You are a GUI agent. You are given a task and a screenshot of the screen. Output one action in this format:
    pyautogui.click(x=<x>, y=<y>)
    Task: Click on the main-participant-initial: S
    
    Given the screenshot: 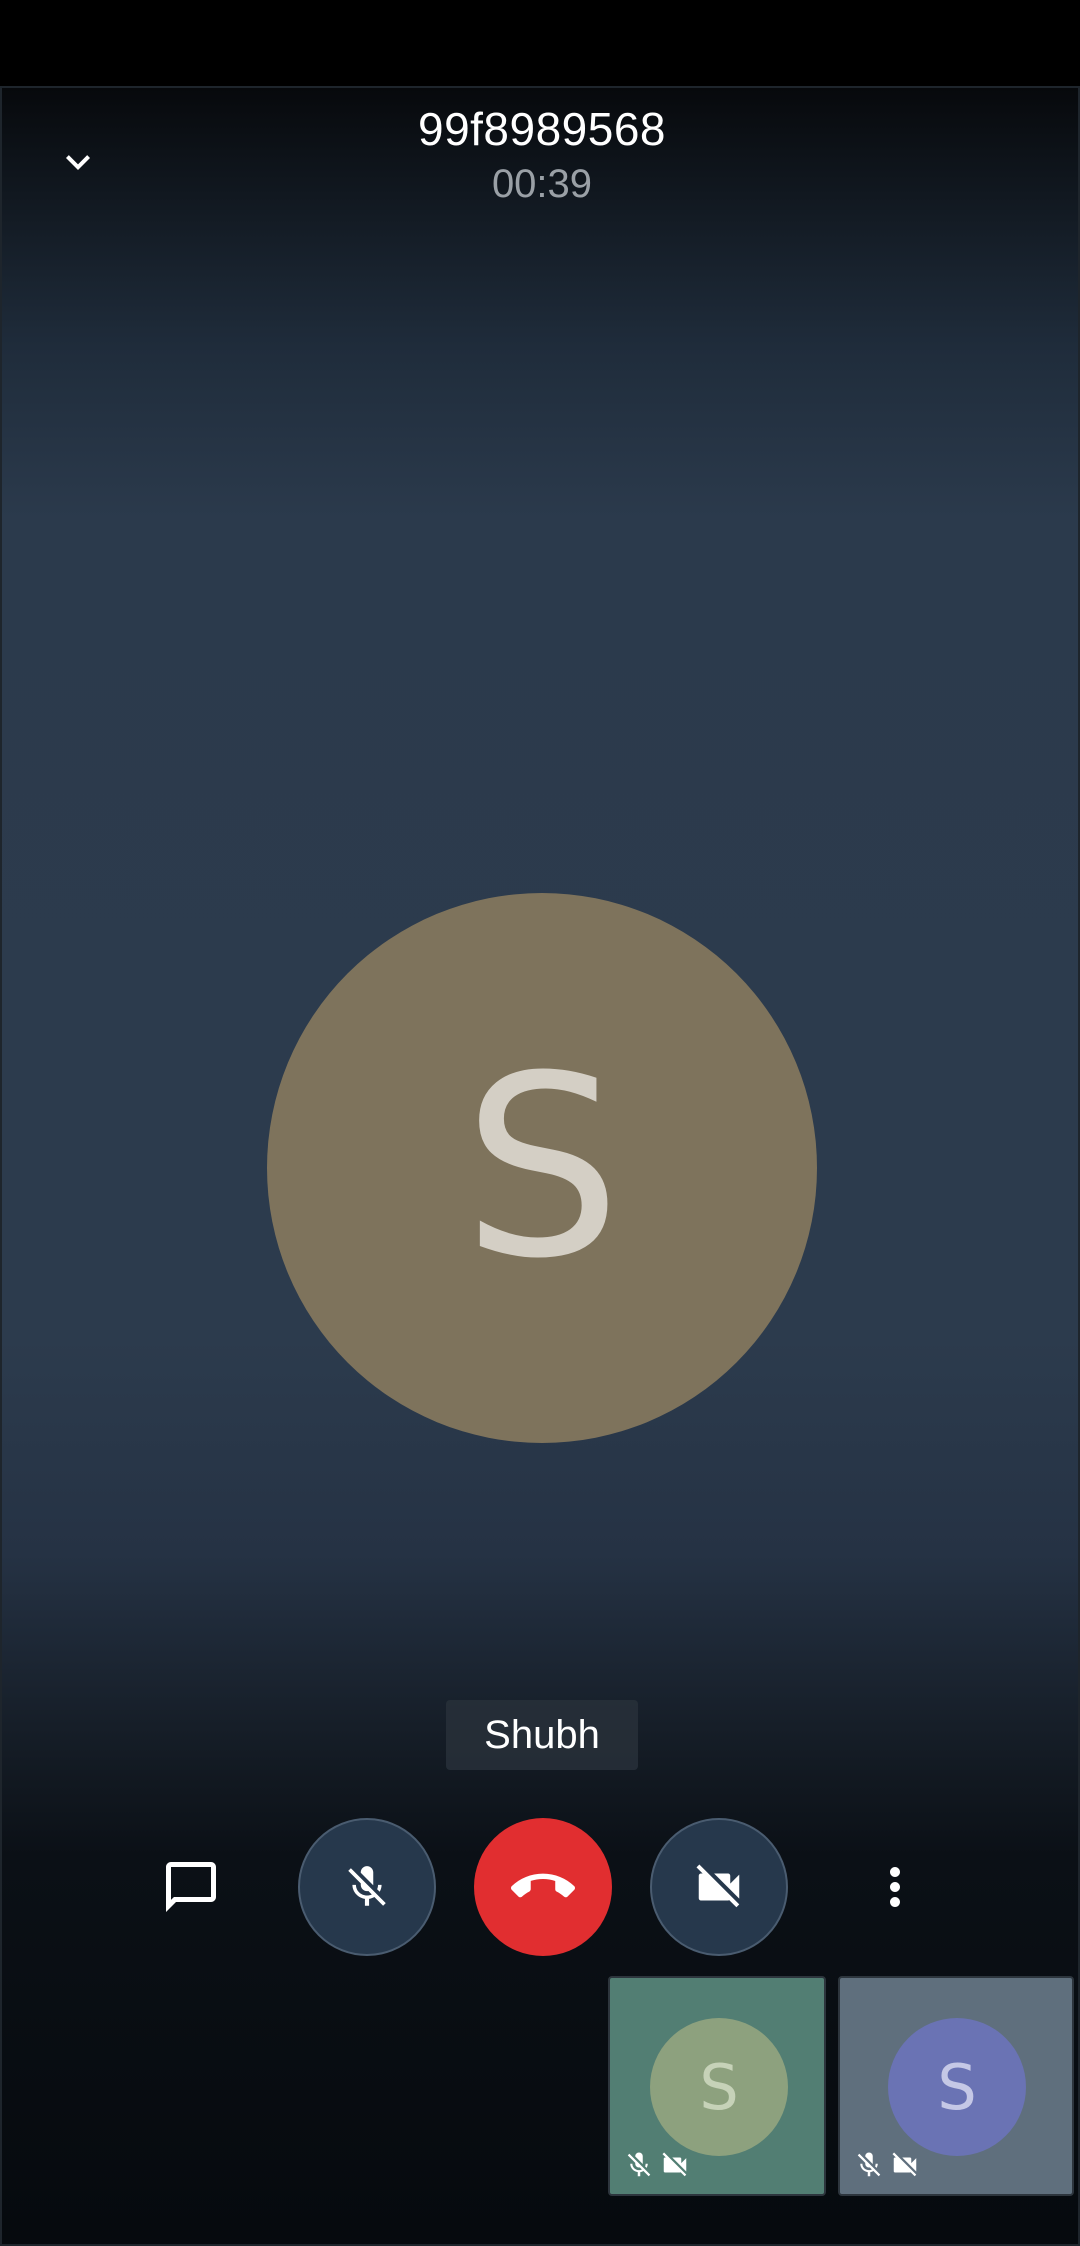 What is the action you would take?
    pyautogui.click(x=542, y=1167)
    